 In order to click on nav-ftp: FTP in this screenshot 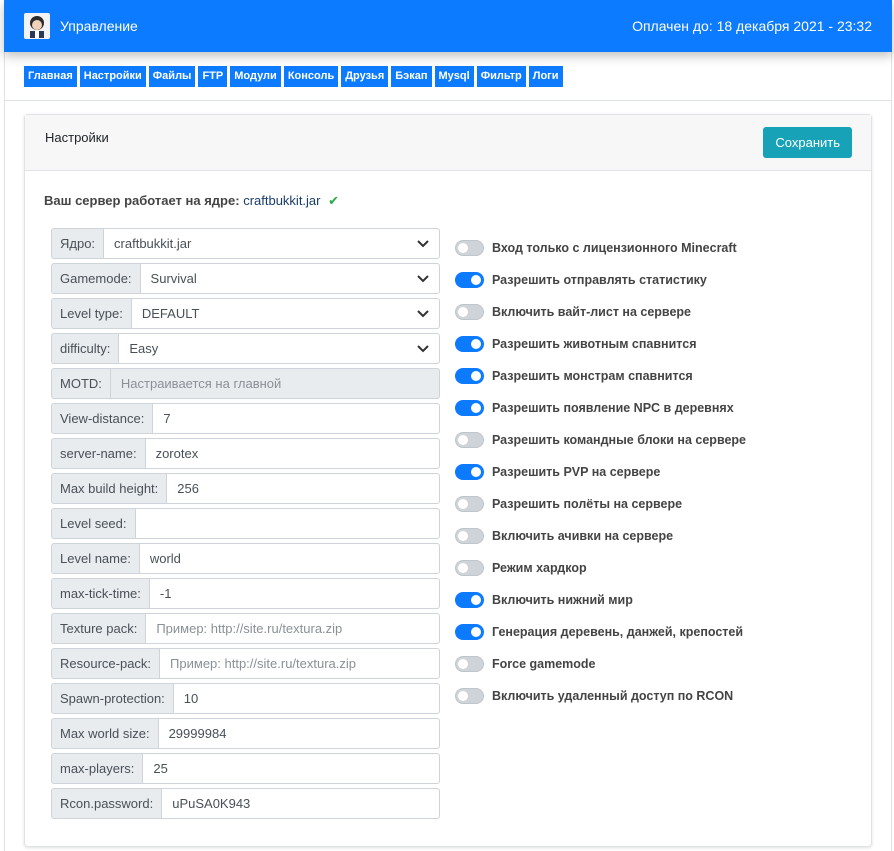, I will do `click(213, 76)`.